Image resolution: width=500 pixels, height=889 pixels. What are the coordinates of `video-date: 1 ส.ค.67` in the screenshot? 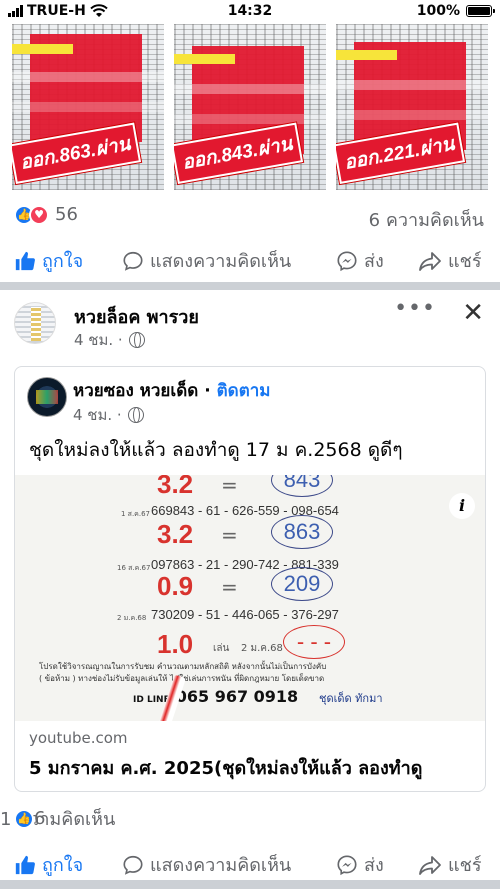 It's located at (135, 514).